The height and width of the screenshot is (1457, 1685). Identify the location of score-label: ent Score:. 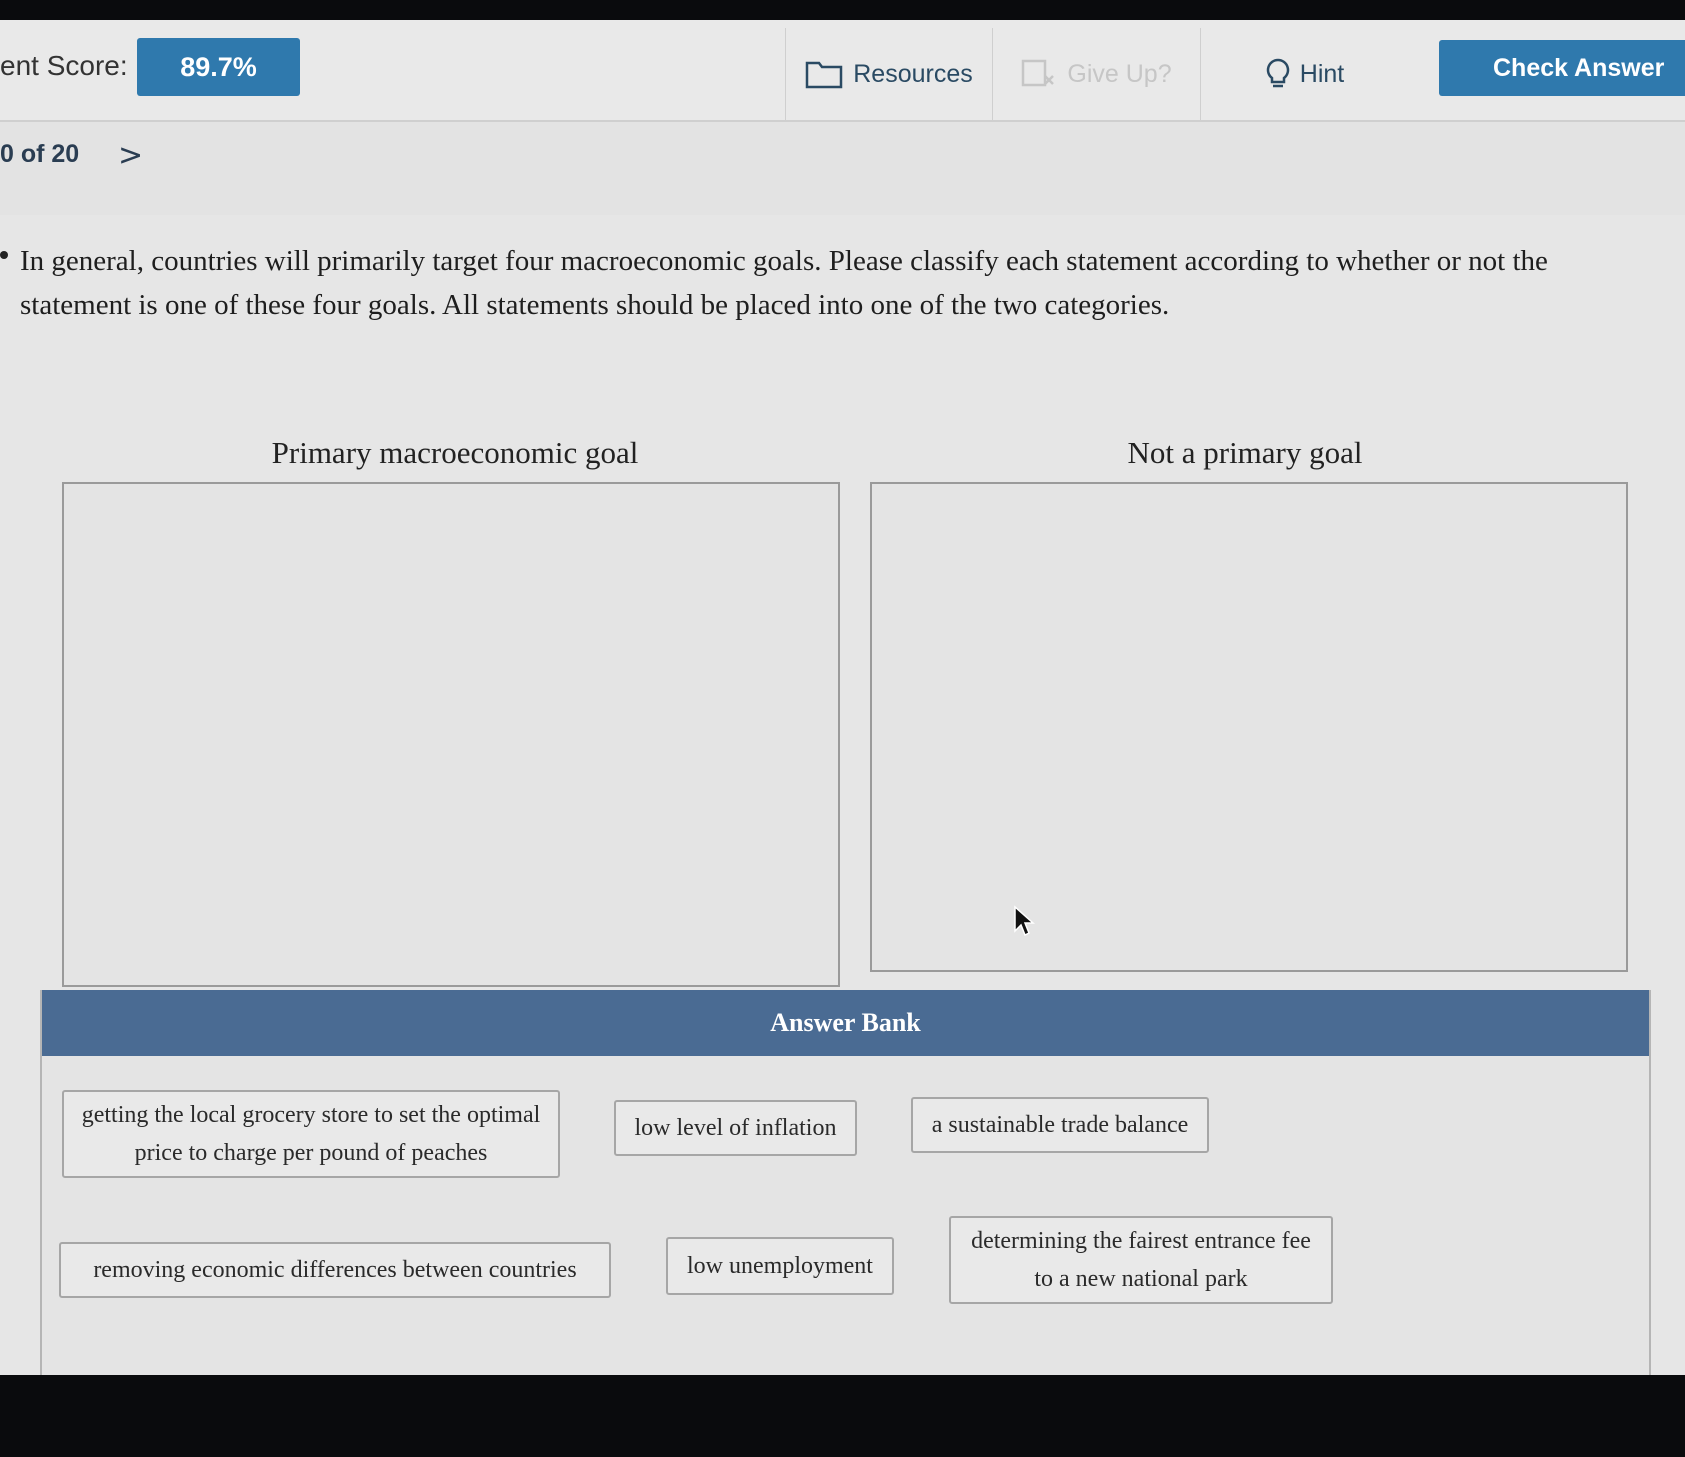
(64, 65).